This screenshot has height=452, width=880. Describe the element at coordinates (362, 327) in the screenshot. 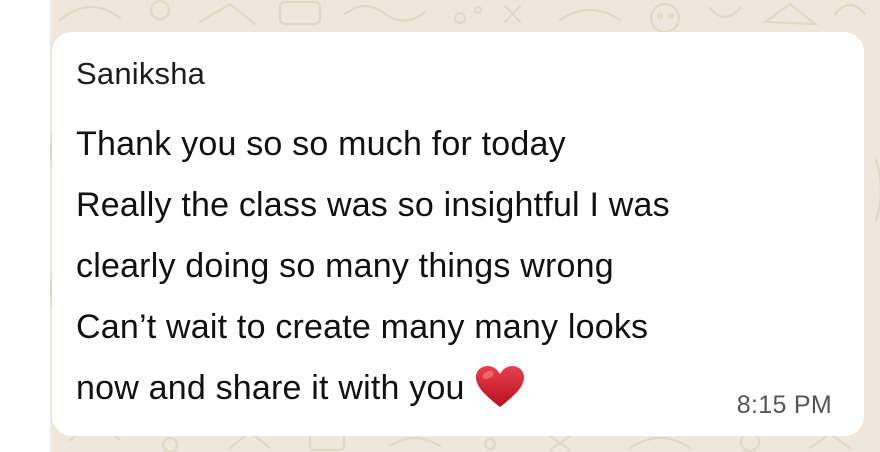

I see `message-line: Can’t wait to create many many looks` at that location.